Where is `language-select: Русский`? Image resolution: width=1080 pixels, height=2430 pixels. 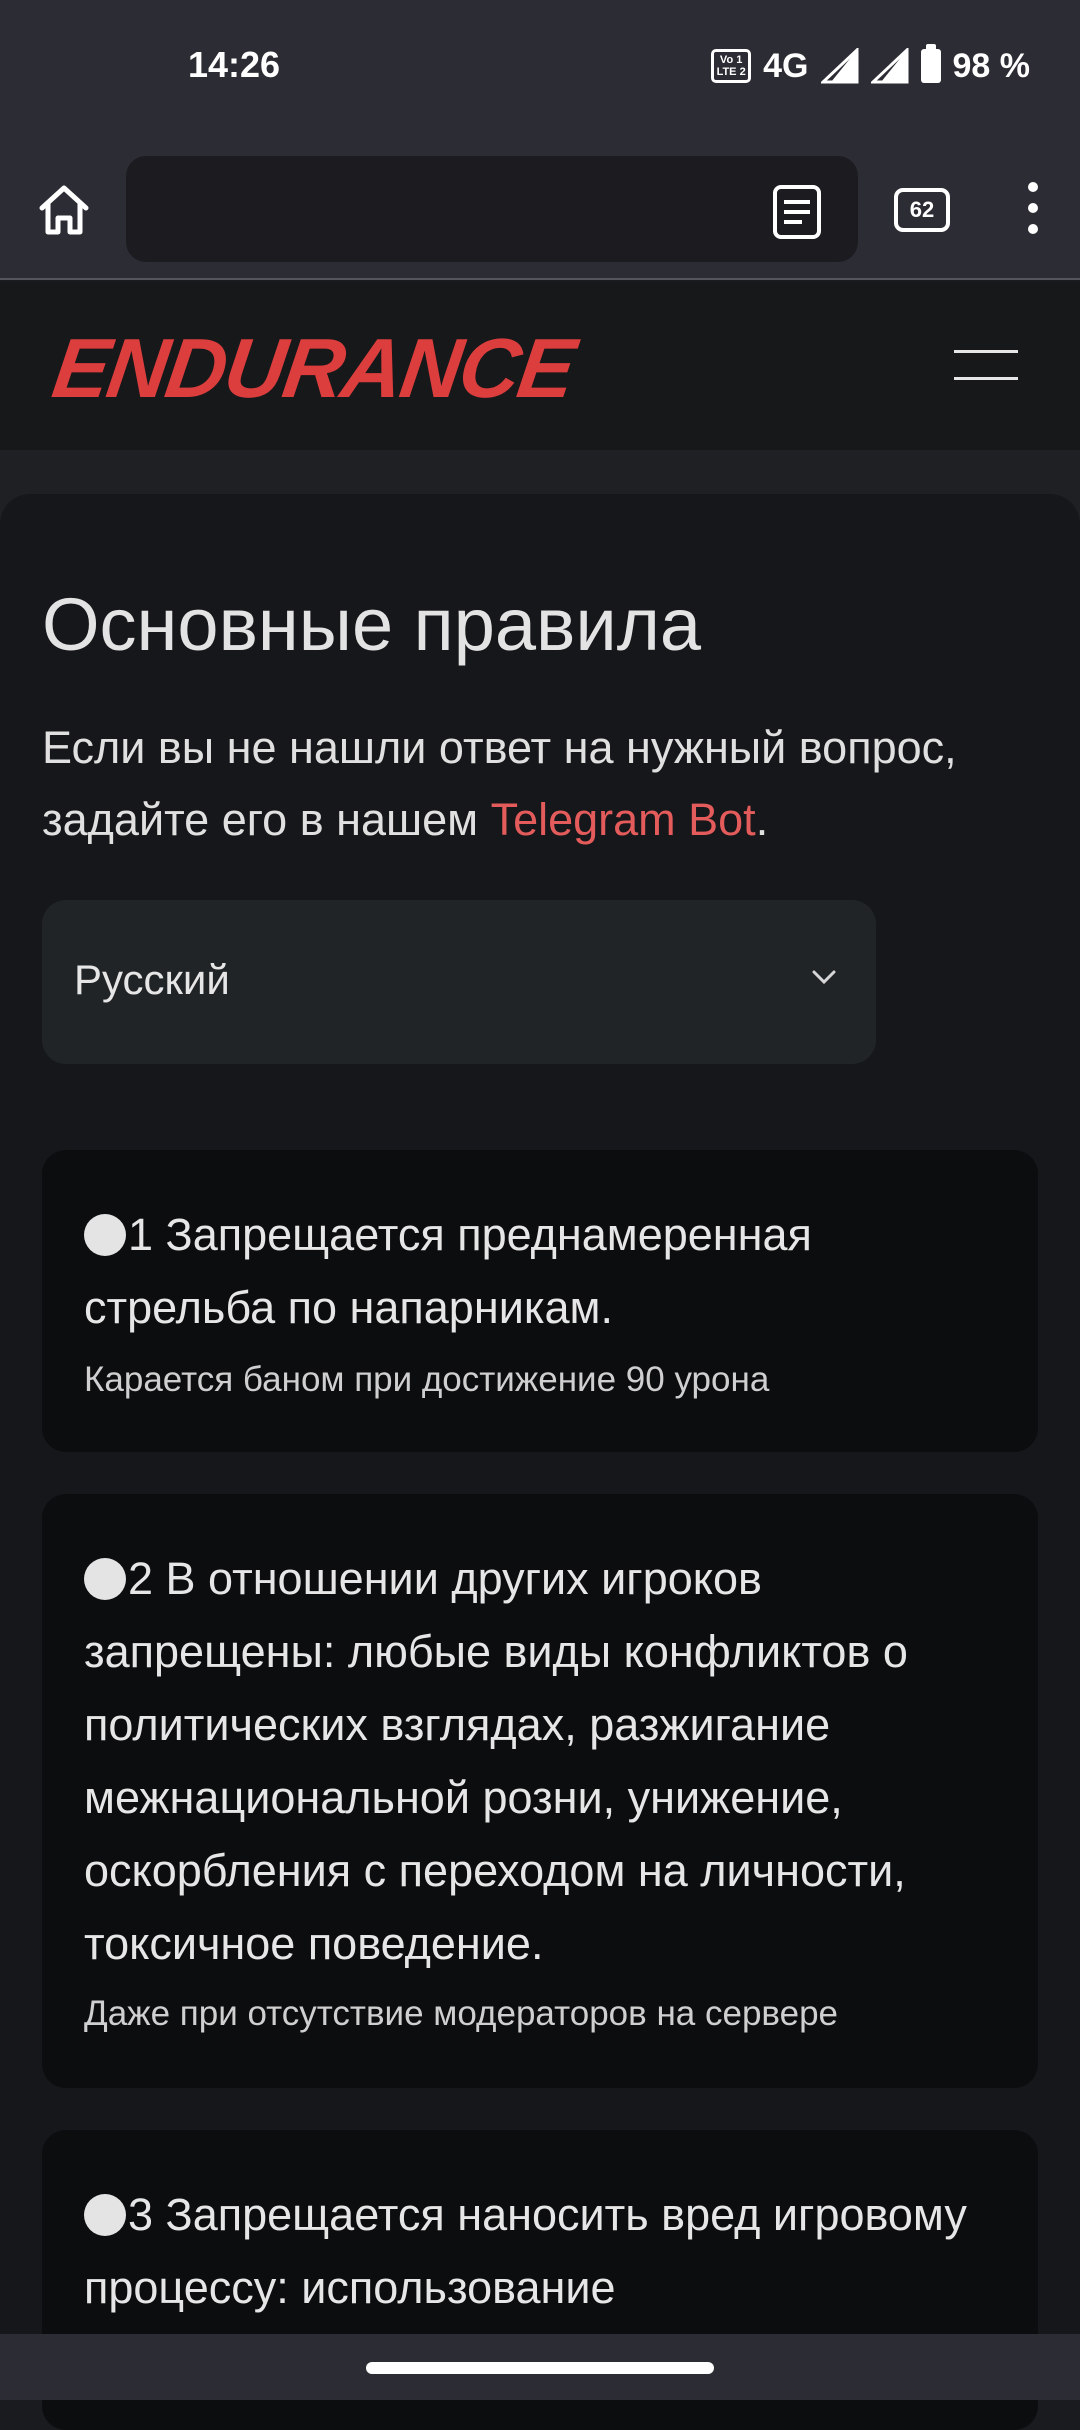 language-select: Русский is located at coordinates (459, 982).